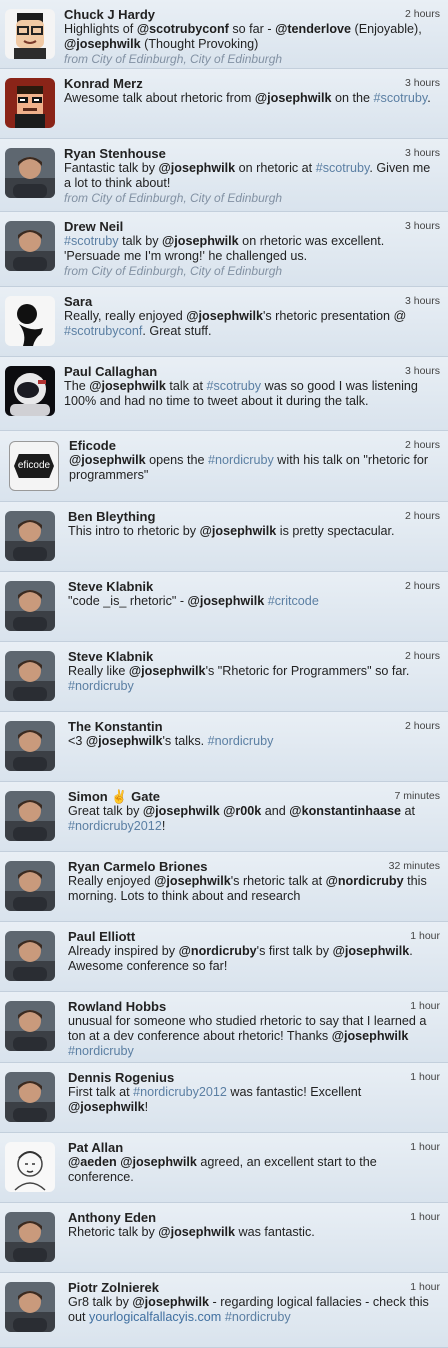 This screenshot has width=448, height=1348. I want to click on mention-link: @tenderlove, so click(313, 29).